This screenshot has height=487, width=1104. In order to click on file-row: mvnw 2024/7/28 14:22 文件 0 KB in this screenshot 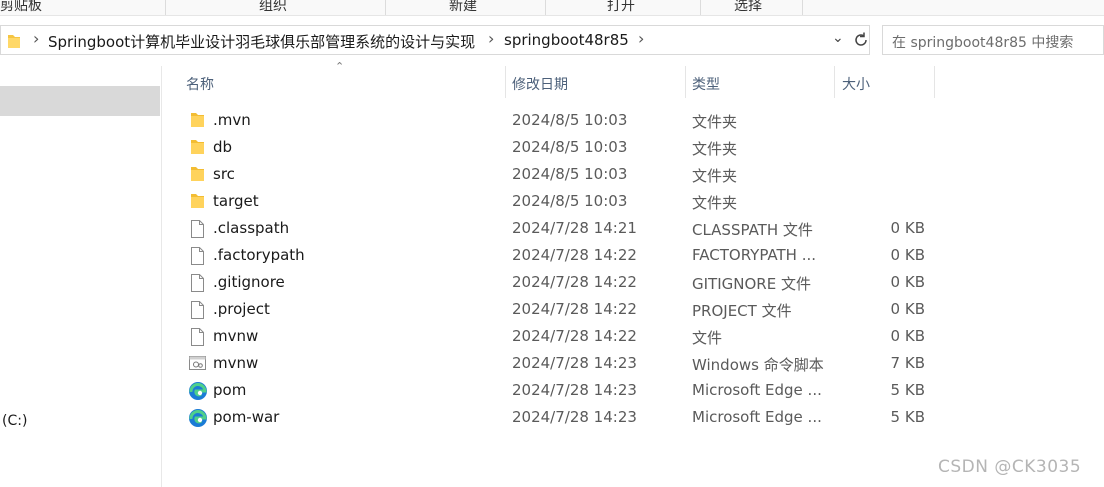, I will do `click(552, 336)`.